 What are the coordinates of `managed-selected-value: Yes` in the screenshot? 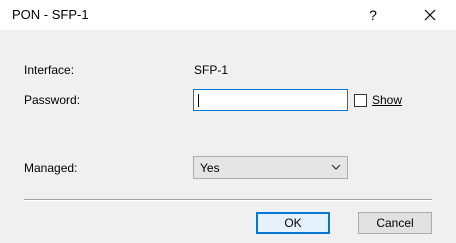 It's located at (210, 168).